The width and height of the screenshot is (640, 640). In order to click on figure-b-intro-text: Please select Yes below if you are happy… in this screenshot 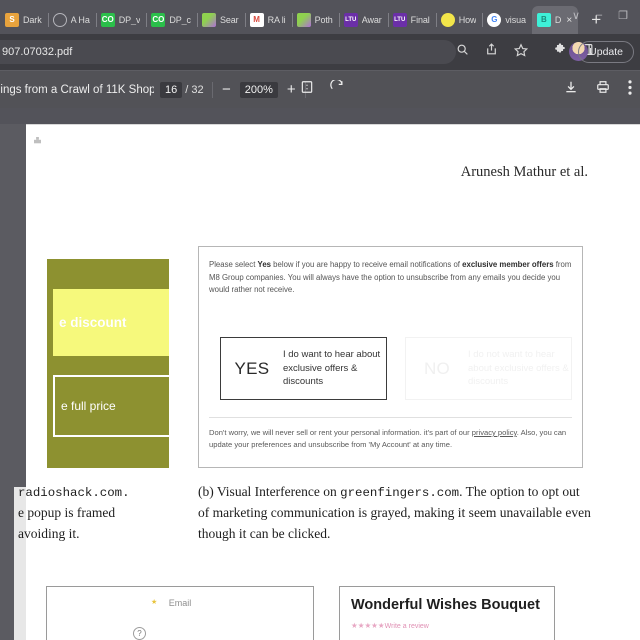, I will do `click(391, 278)`.